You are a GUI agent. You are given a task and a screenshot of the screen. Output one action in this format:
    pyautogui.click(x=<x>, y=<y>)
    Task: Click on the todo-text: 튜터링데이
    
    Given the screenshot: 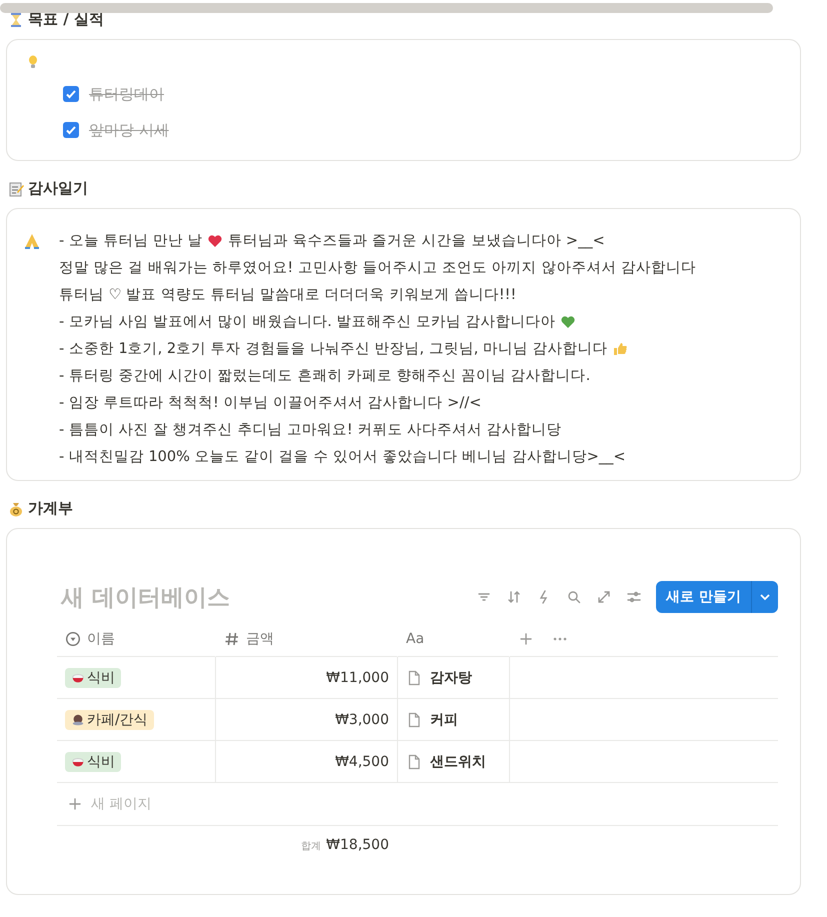 What is the action you would take?
    pyautogui.click(x=126, y=94)
    